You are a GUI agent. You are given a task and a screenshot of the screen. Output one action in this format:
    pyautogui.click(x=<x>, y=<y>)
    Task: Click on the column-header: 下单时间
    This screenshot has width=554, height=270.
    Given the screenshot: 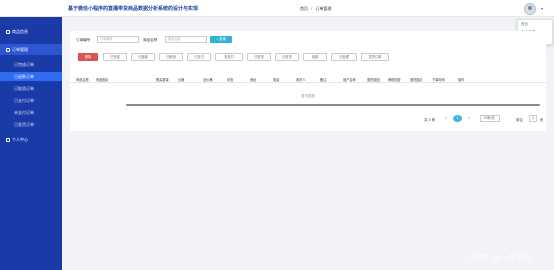 What is the action you would take?
    pyautogui.click(x=438, y=80)
    